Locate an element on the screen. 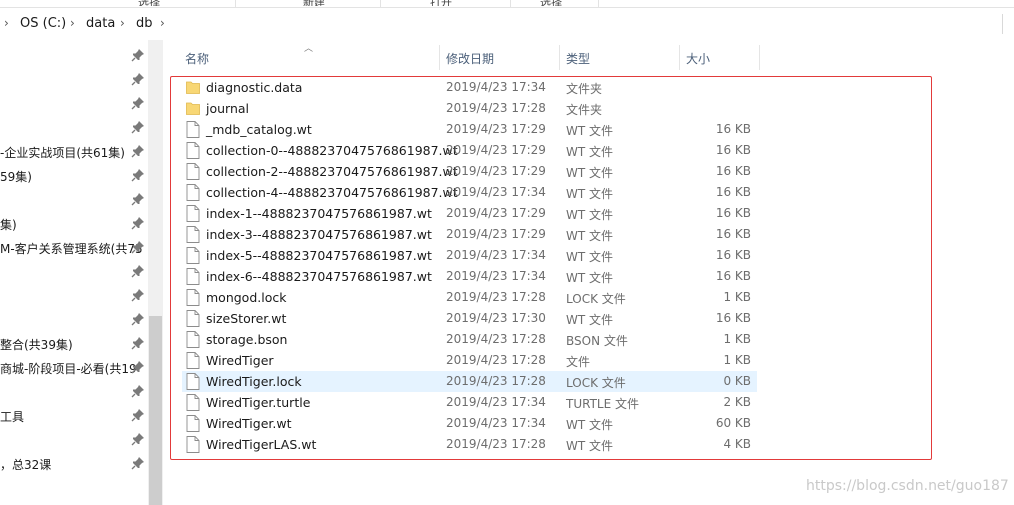 Image resolution: width=1014 pixels, height=505 pixels. ribbon-divider is located at coordinates (510, 4).